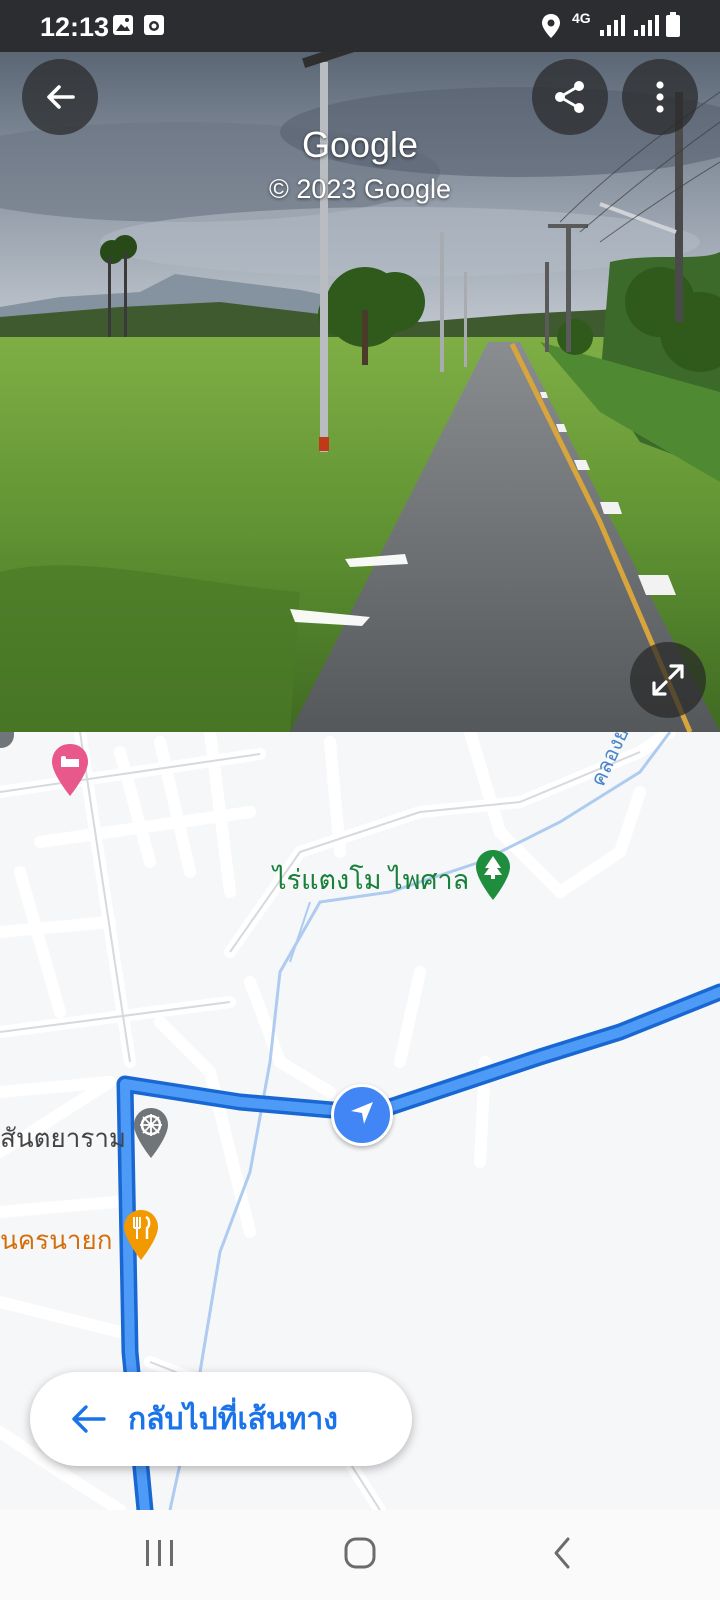 Image resolution: width=720 pixels, height=1600 pixels. I want to click on dharma-wheel-icon, so click(151, 1136).